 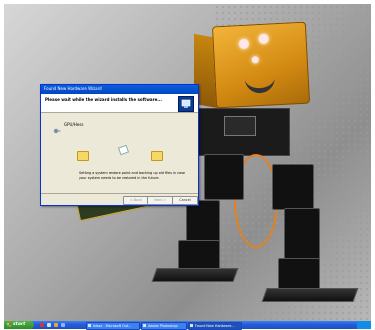 What do you see at coordinates (310, 295) in the screenshot?
I see `robot-foot-right` at bounding box center [310, 295].